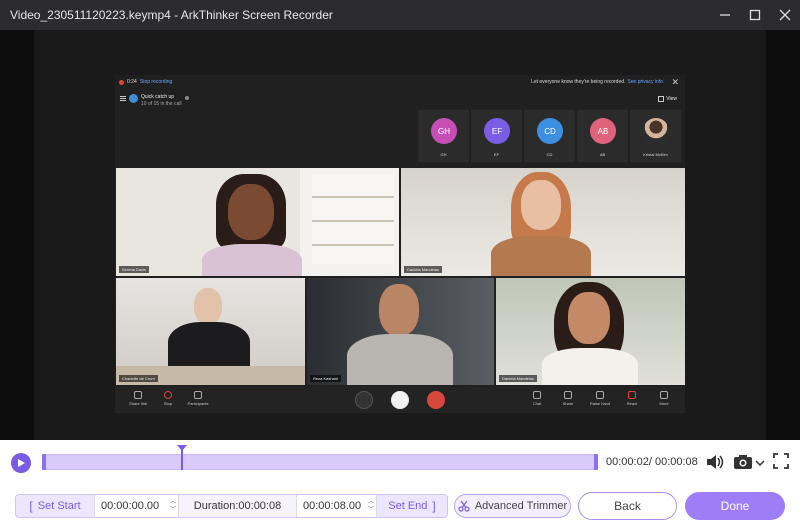  What do you see at coordinates (512, 506) in the screenshot?
I see `advanced-trimmer-button: Advanced Trimmer` at bounding box center [512, 506].